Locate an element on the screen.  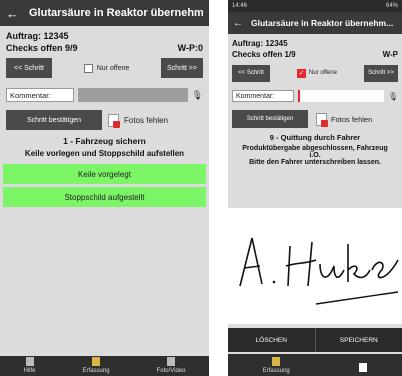
step-description-line3: Bitte den Fahrer unterschreiben lassen. is located at coordinates (315, 162).